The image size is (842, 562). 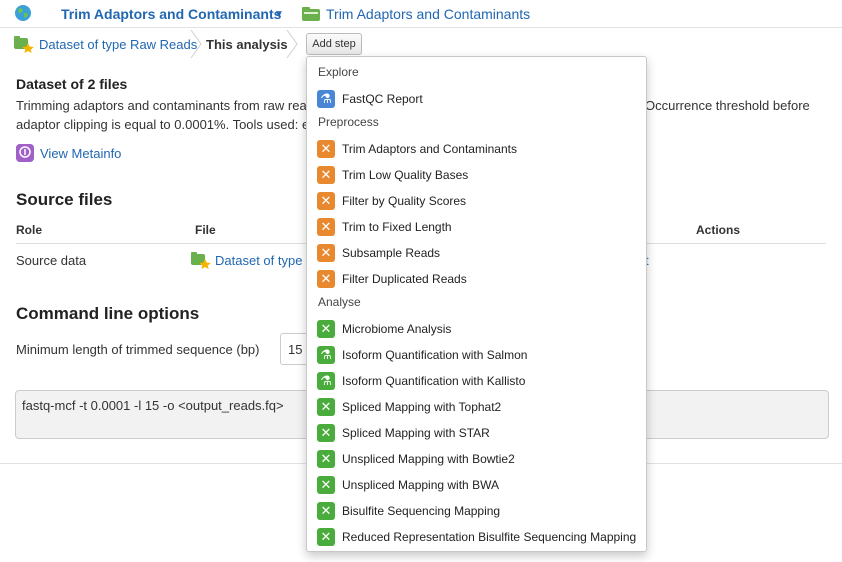 What do you see at coordinates (428, 459) in the screenshot?
I see `menu-item-label: Unspliced Mapping with Bowtie2` at bounding box center [428, 459].